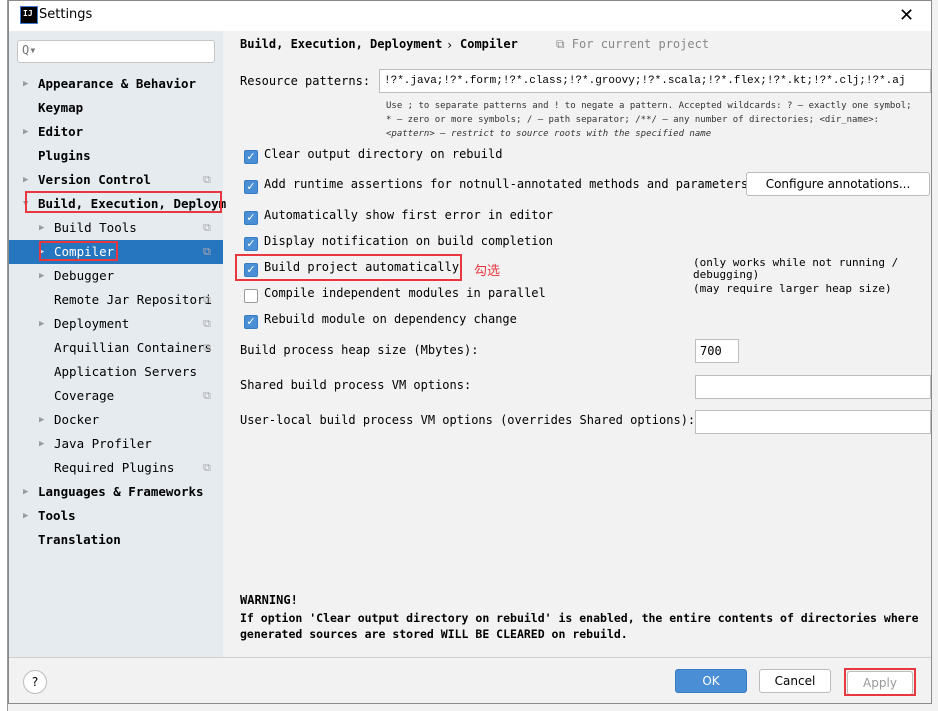 This screenshot has height=711, width=938. Describe the element at coordinates (116, 132) in the screenshot. I see `sidebar-item: ▶ Editor` at that location.